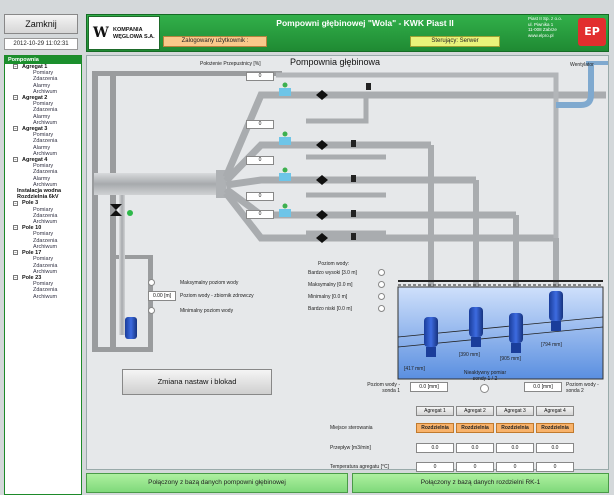  Describe the element at coordinates (122, 349) in the screenshot. I see `shaft-bottom` at that location.